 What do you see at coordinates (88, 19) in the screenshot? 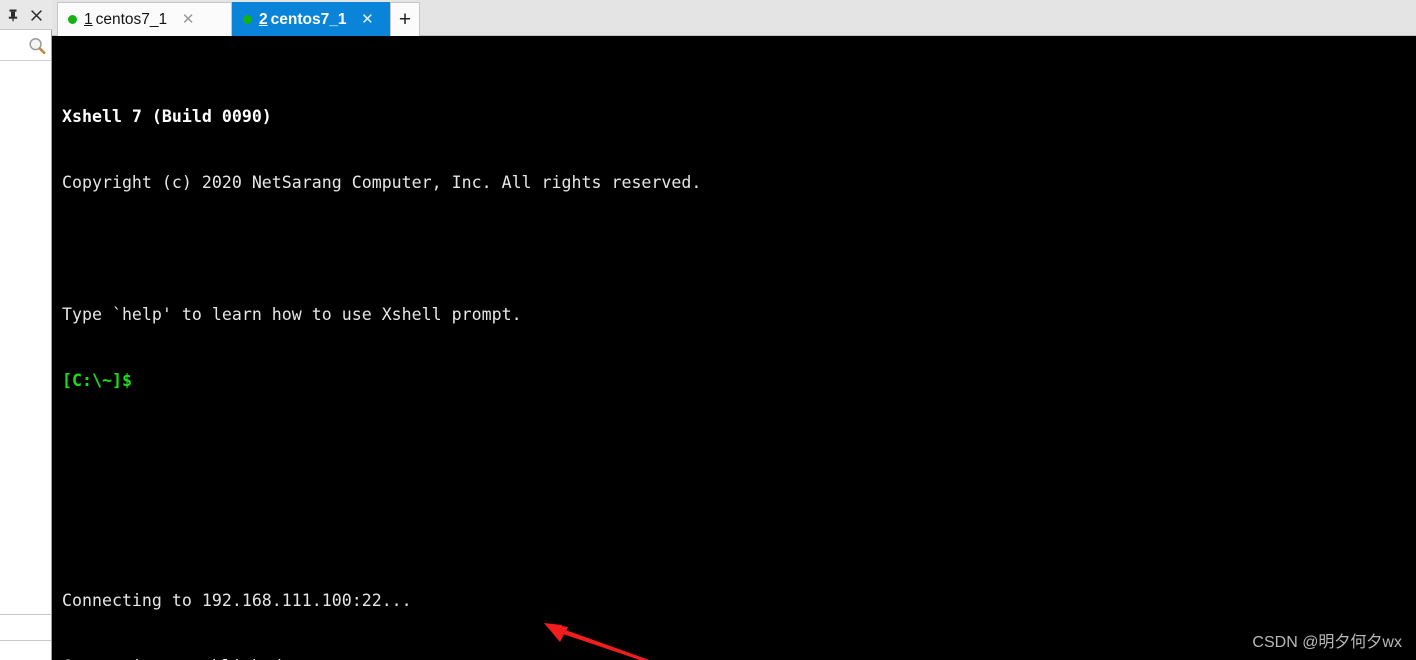
I see `tab-number: 1` at bounding box center [88, 19].